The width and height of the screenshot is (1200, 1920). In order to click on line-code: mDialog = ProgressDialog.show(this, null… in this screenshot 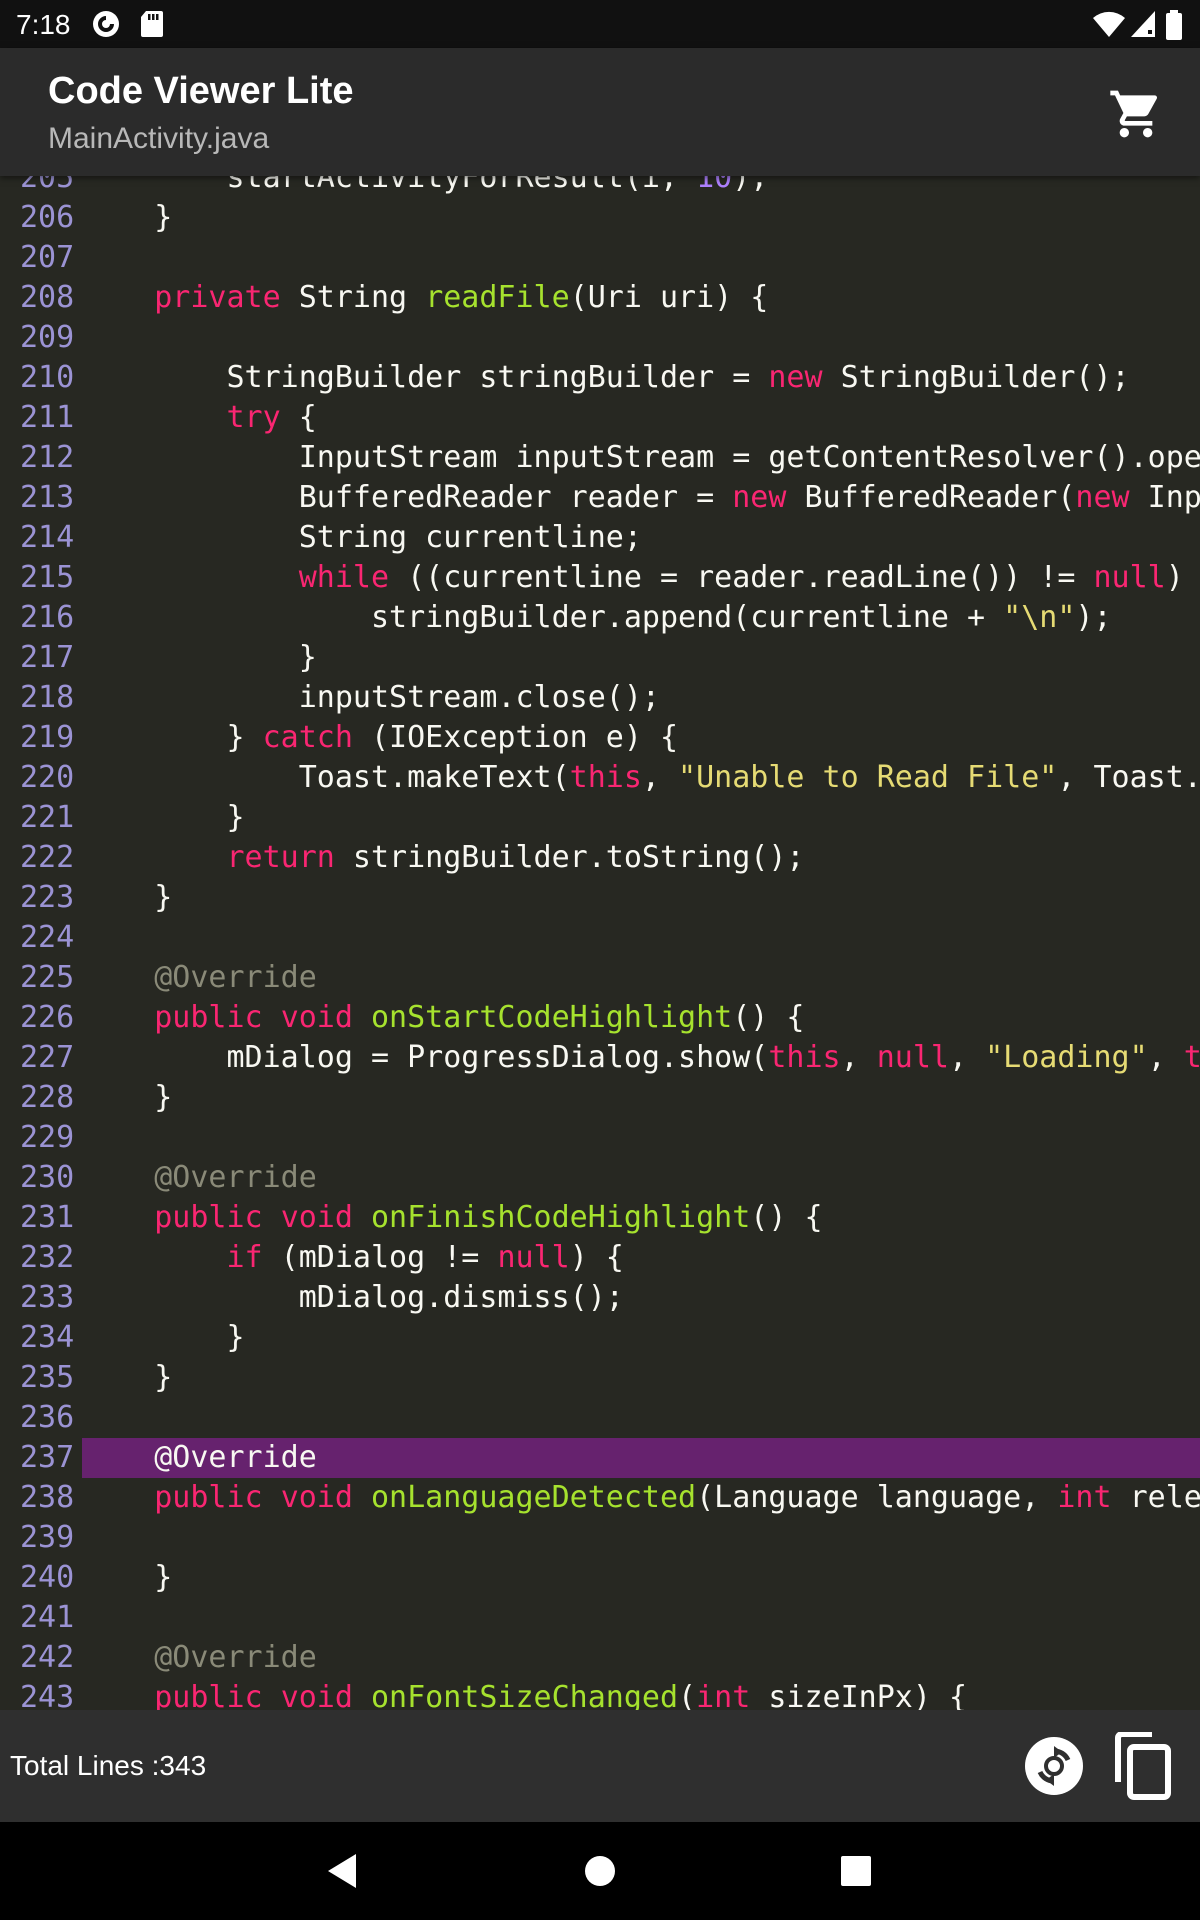, I will do `click(641, 1058)`.